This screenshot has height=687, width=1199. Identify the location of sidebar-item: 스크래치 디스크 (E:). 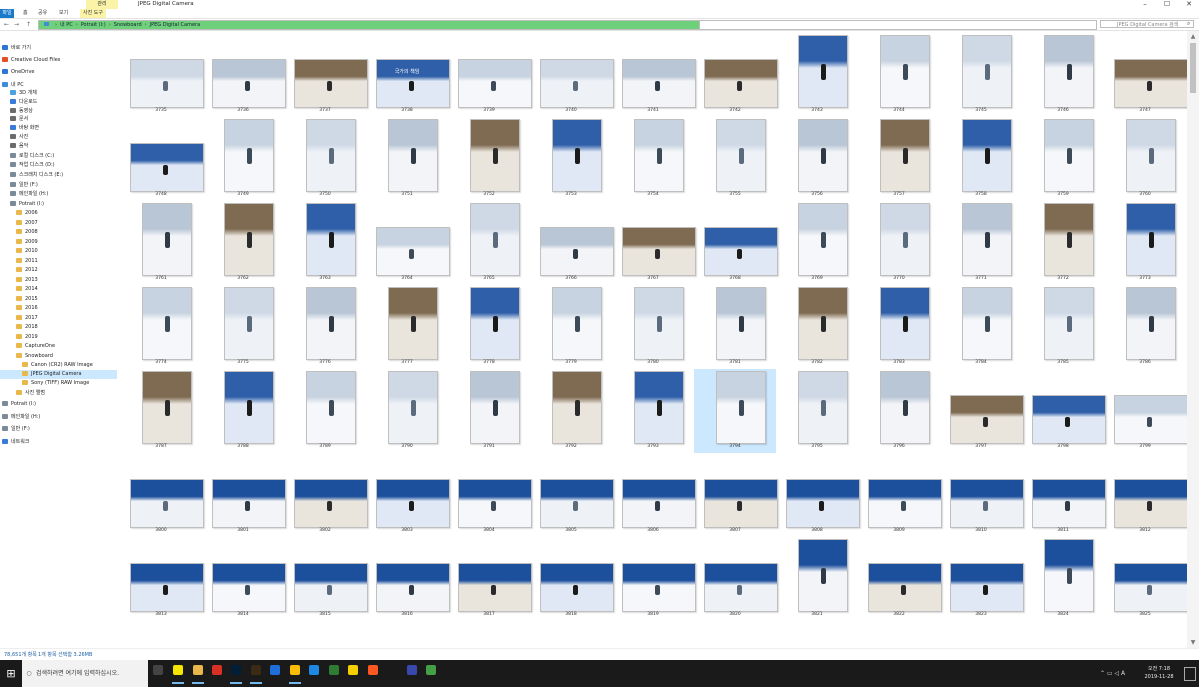
(58, 175).